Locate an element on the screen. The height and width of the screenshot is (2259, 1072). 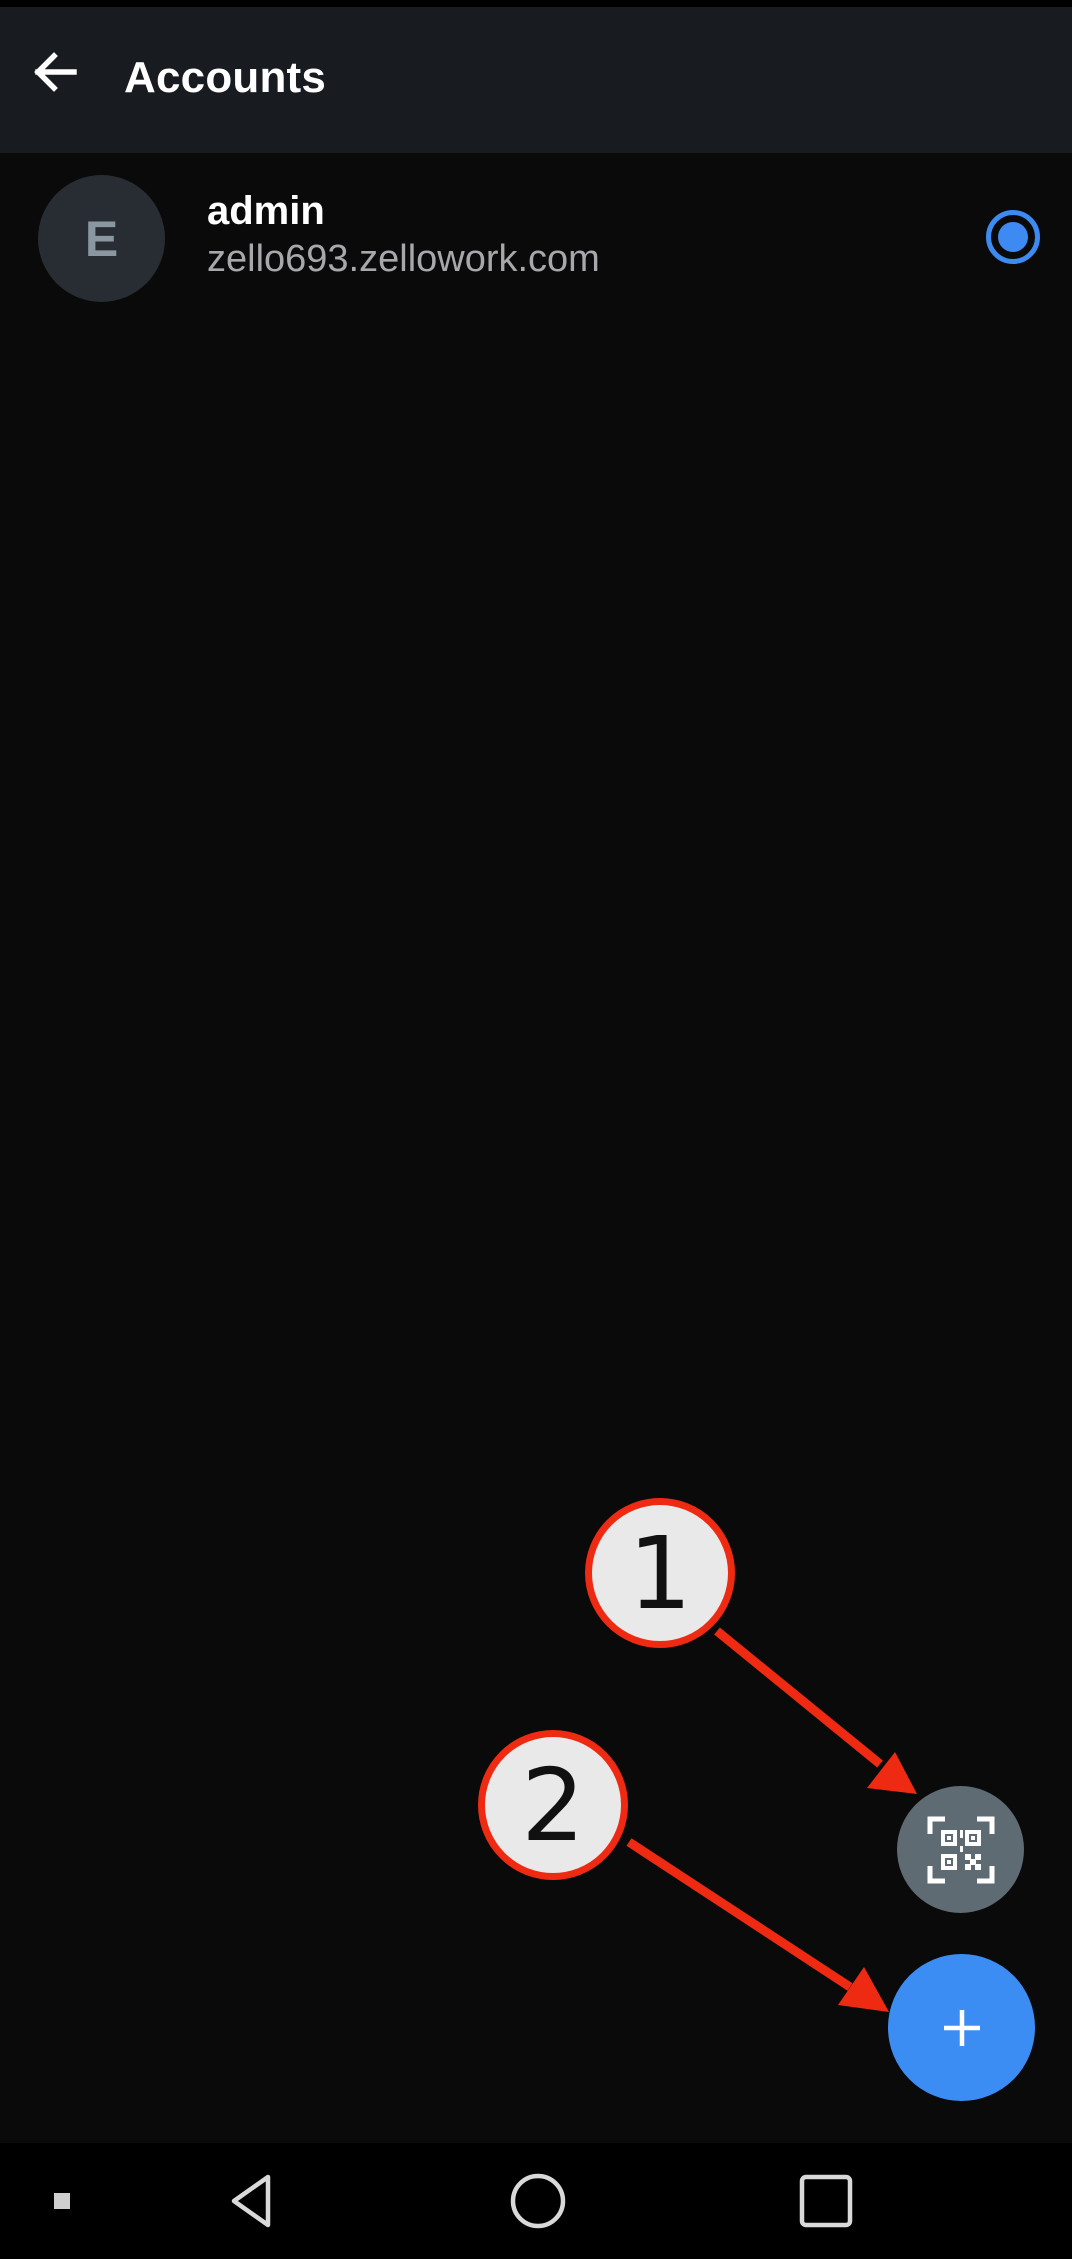
menu-square-icon is located at coordinates (62, 2201).